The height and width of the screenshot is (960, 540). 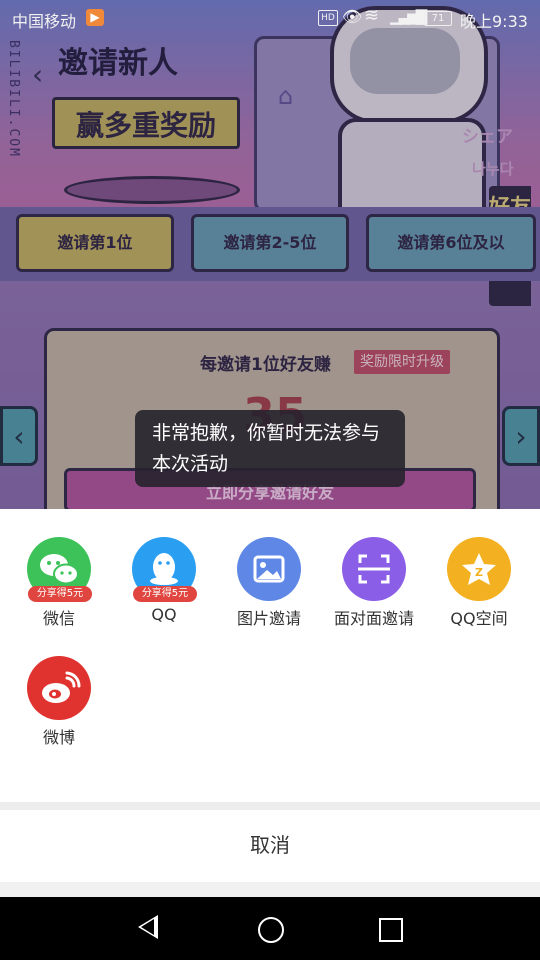 I want to click on share-qzone-label: QQ空间, so click(x=479, y=618).